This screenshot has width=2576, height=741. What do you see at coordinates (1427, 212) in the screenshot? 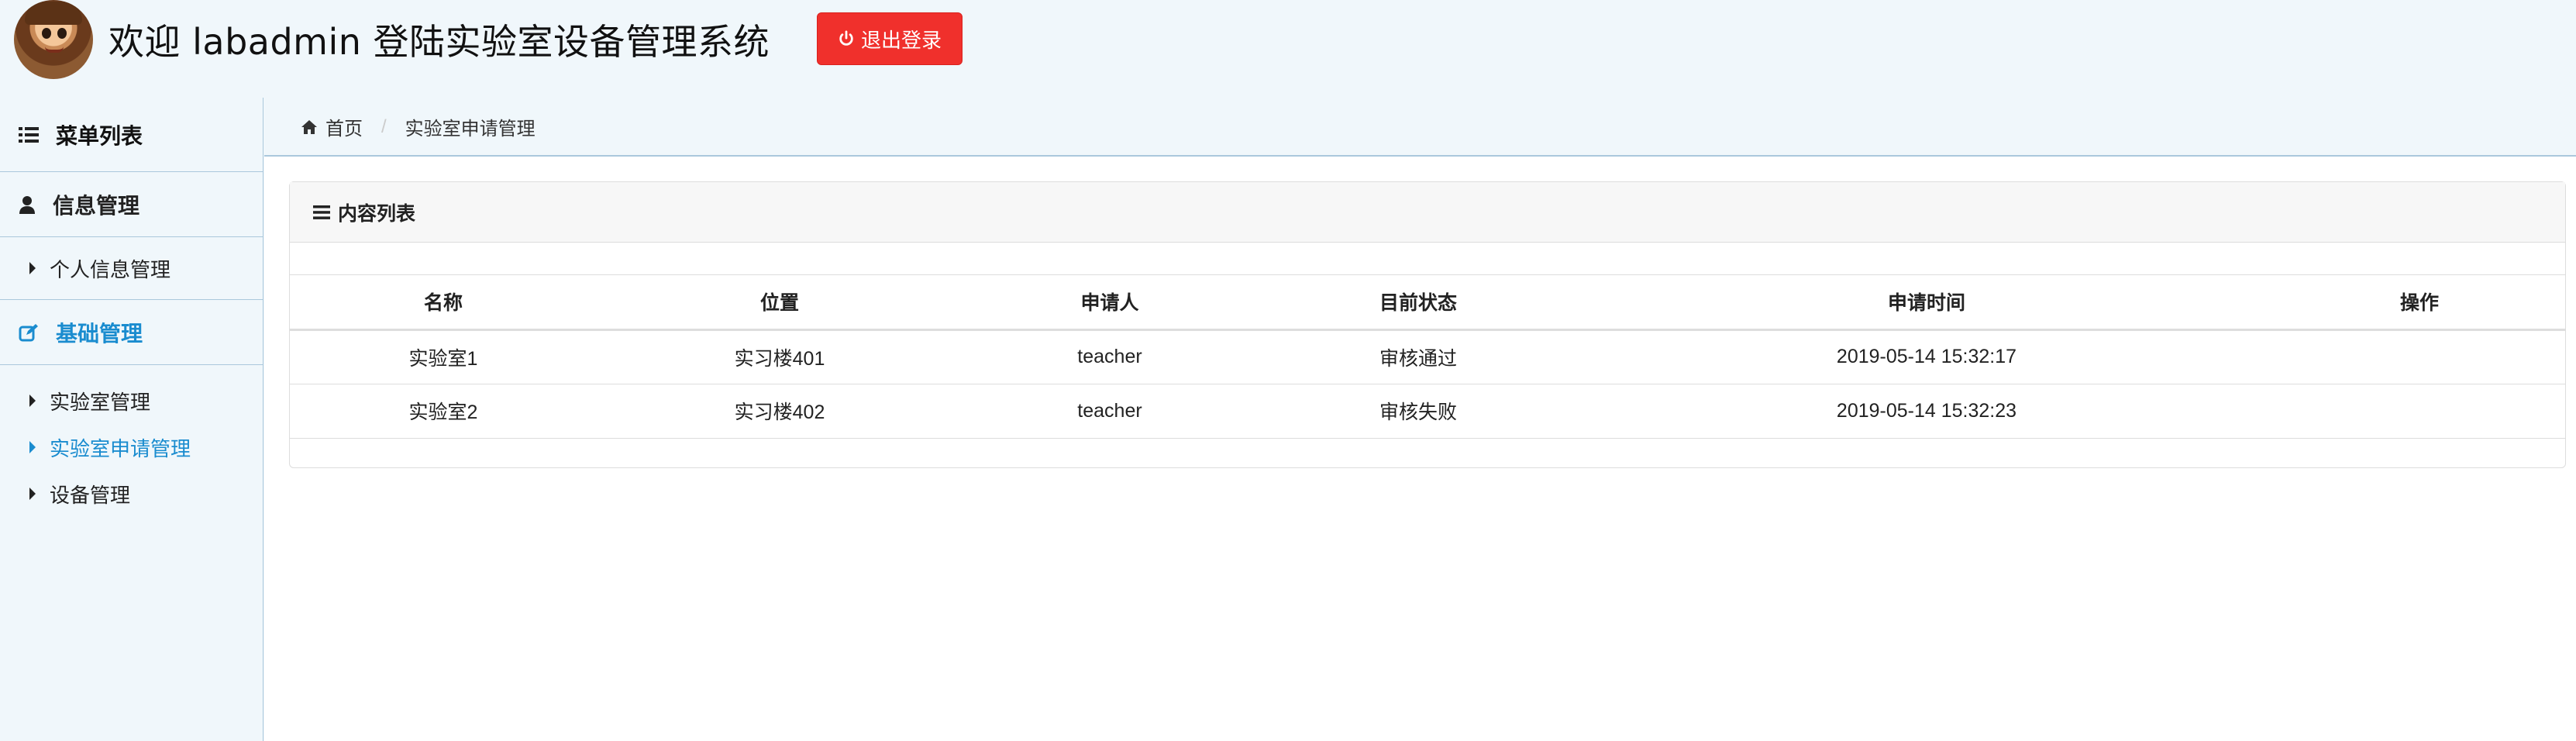
I see `panel-heading: 内容列表` at bounding box center [1427, 212].